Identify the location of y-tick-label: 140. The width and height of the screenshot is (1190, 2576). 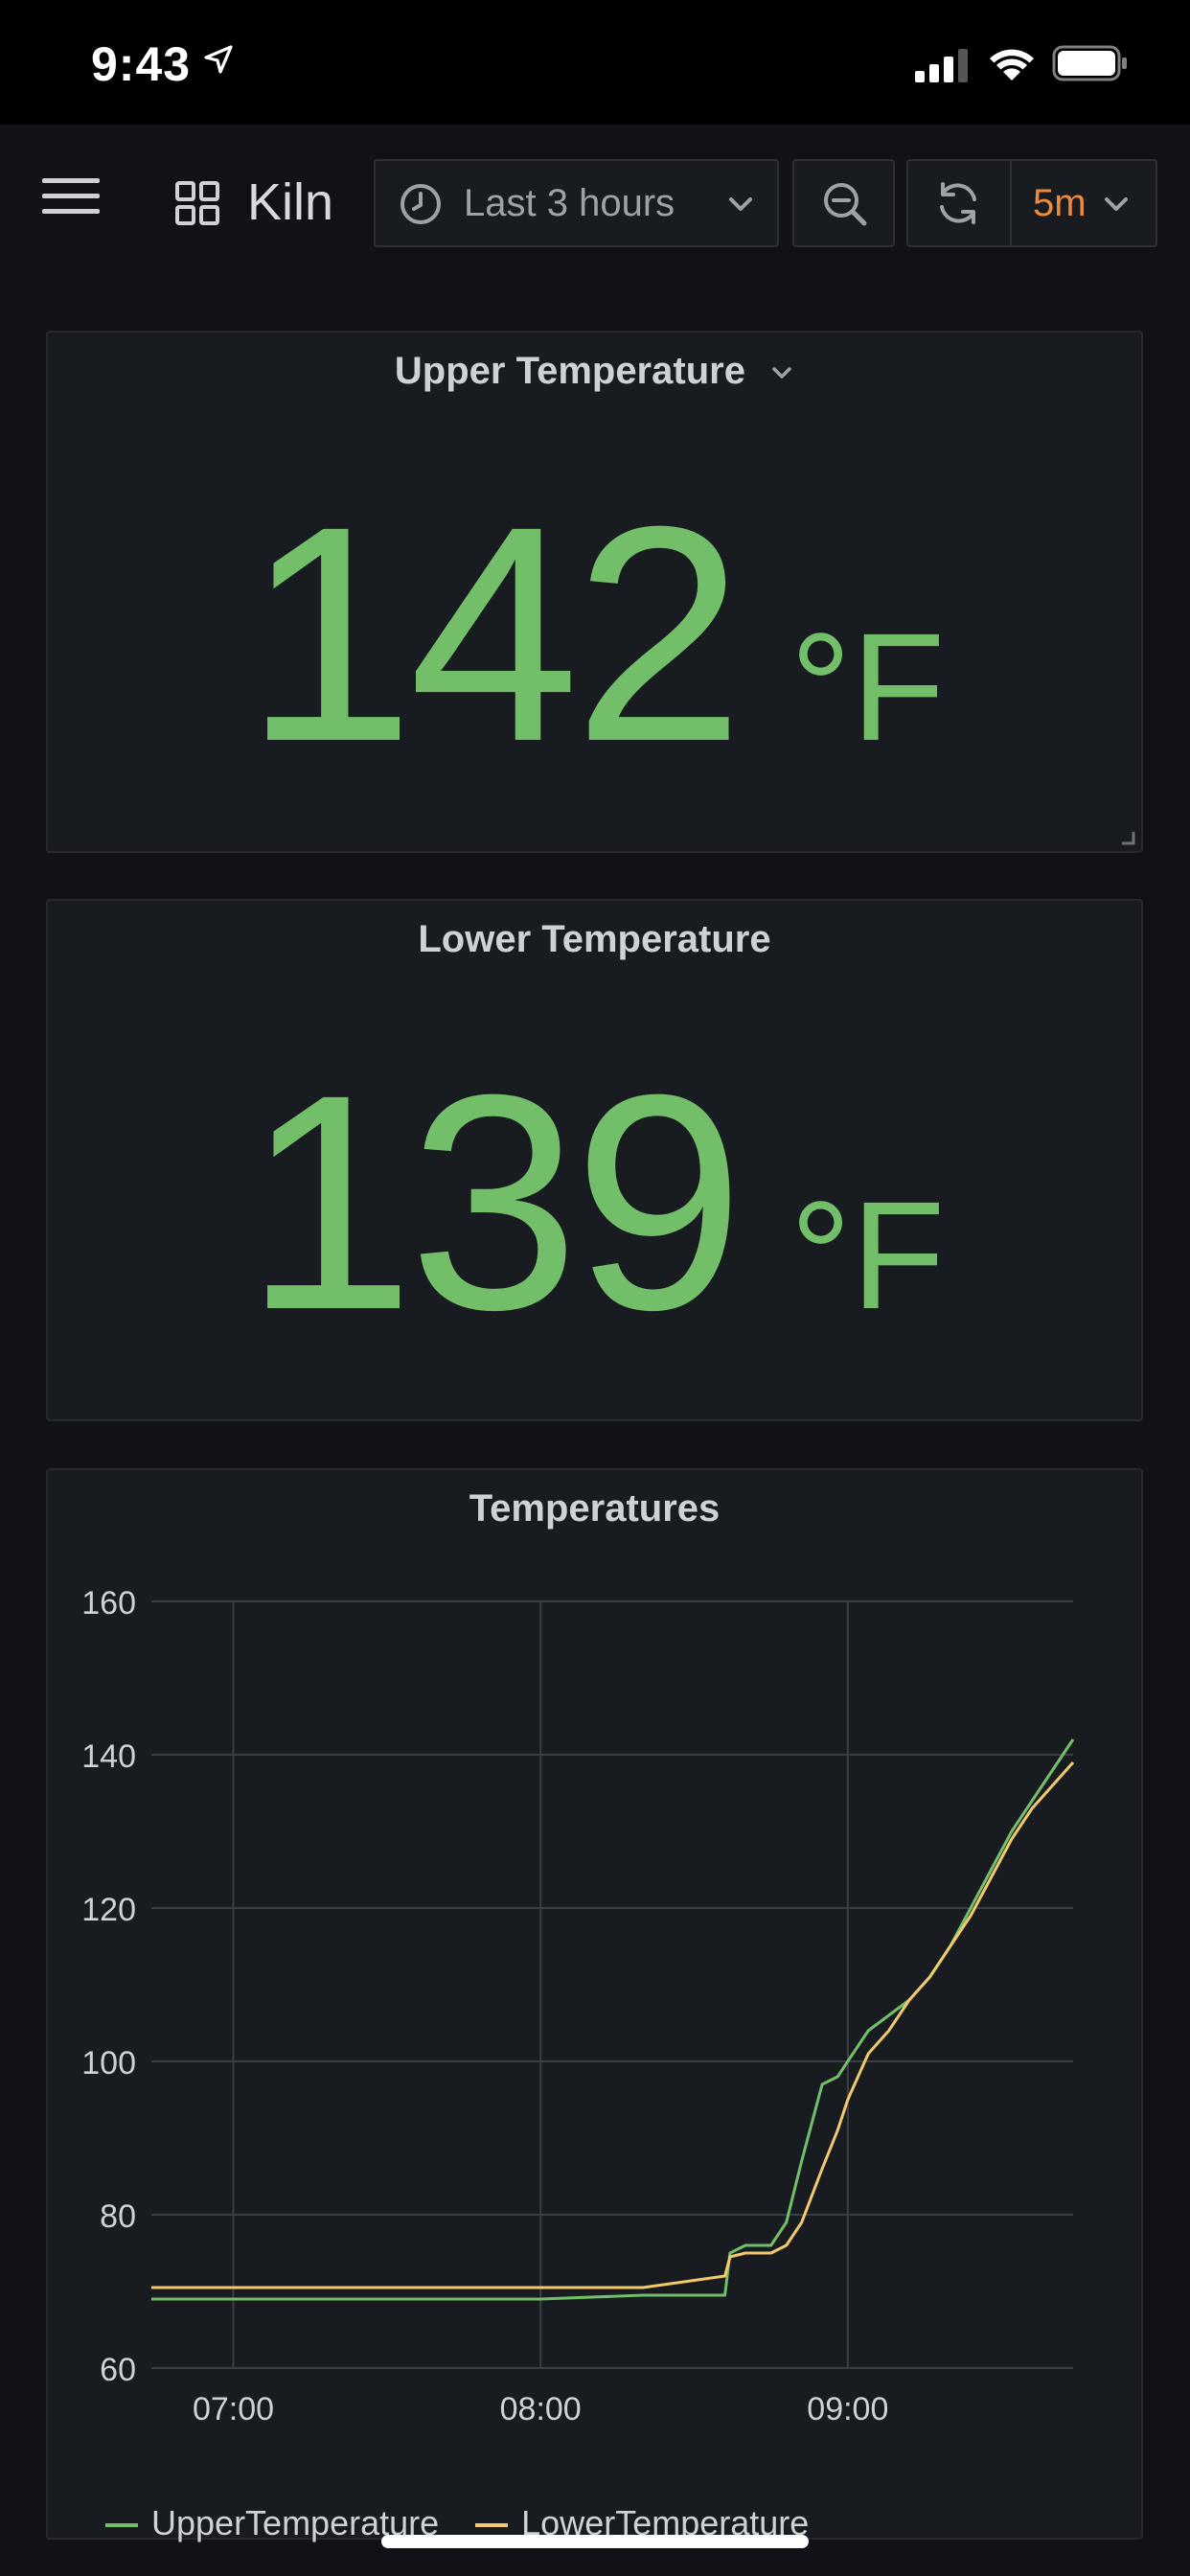
(109, 1756).